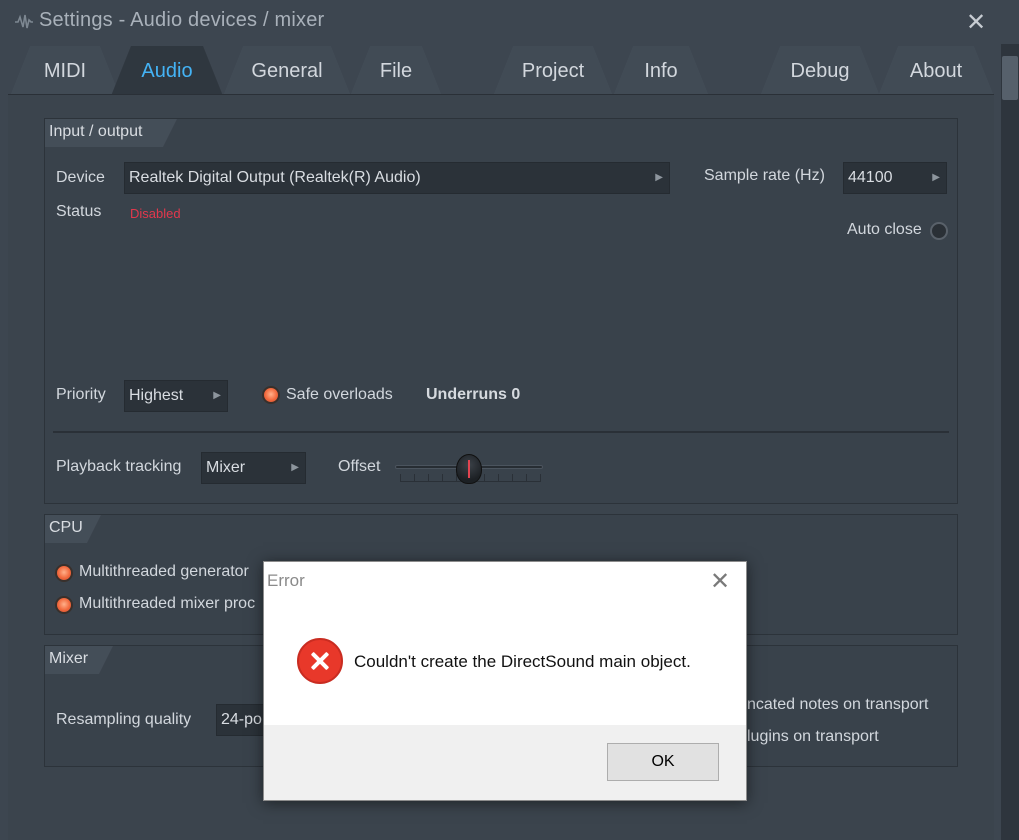  I want to click on tab-info: Info, so click(661, 71).